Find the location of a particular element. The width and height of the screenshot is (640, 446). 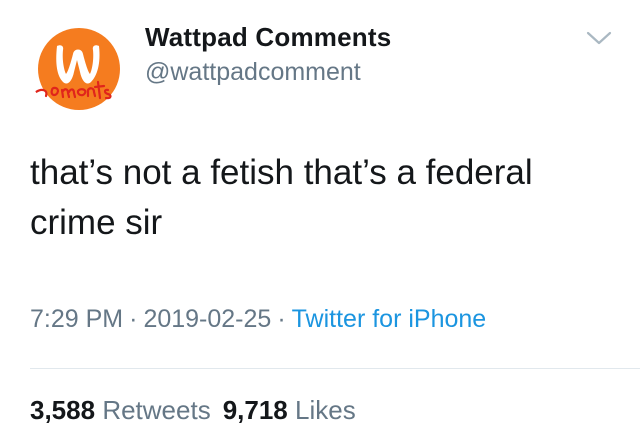

likes-label: Likes is located at coordinates (325, 410).